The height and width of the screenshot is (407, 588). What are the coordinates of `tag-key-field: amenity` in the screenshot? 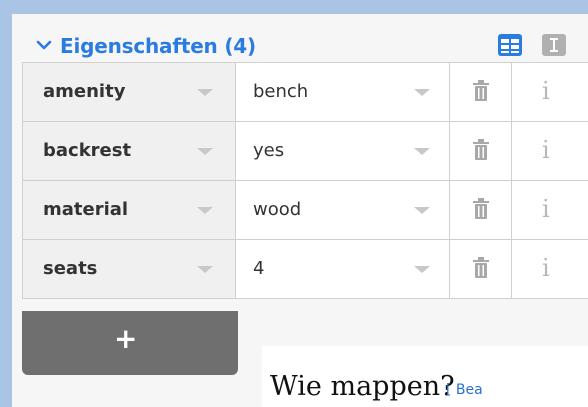 It's located at (129, 92).